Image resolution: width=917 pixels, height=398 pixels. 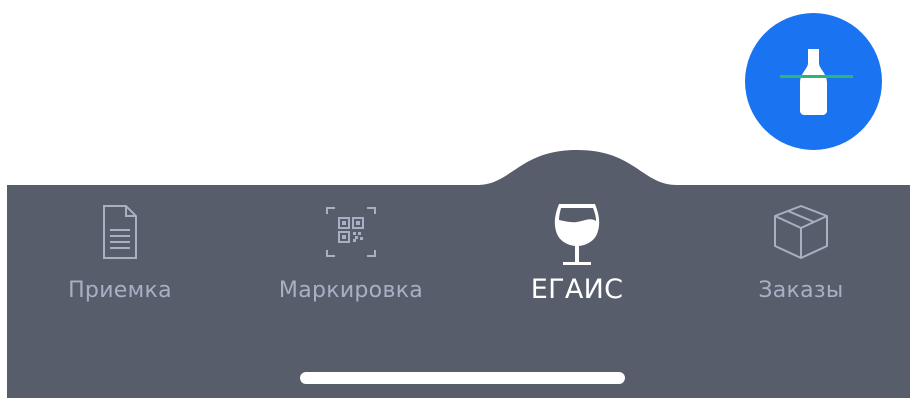 I want to click on home-indicator, so click(x=462, y=378).